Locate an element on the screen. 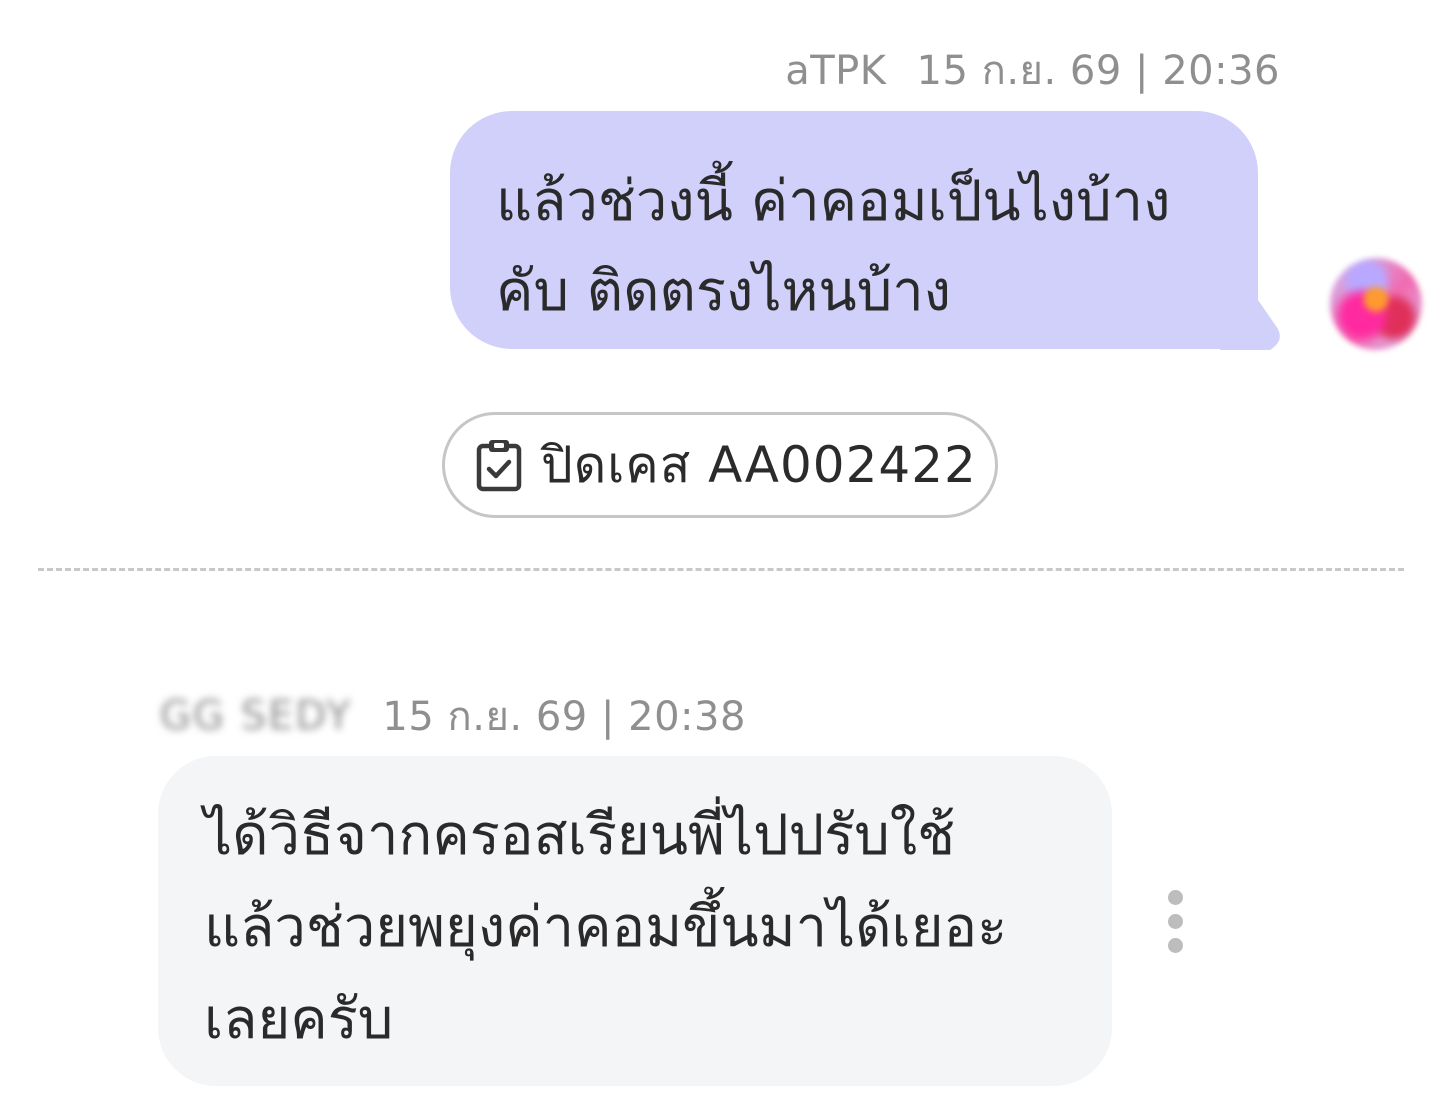 The width and height of the screenshot is (1440, 1114). outgoing-message-line: คับ ติดตรงไหนบ้าง is located at coordinates (724, 291).